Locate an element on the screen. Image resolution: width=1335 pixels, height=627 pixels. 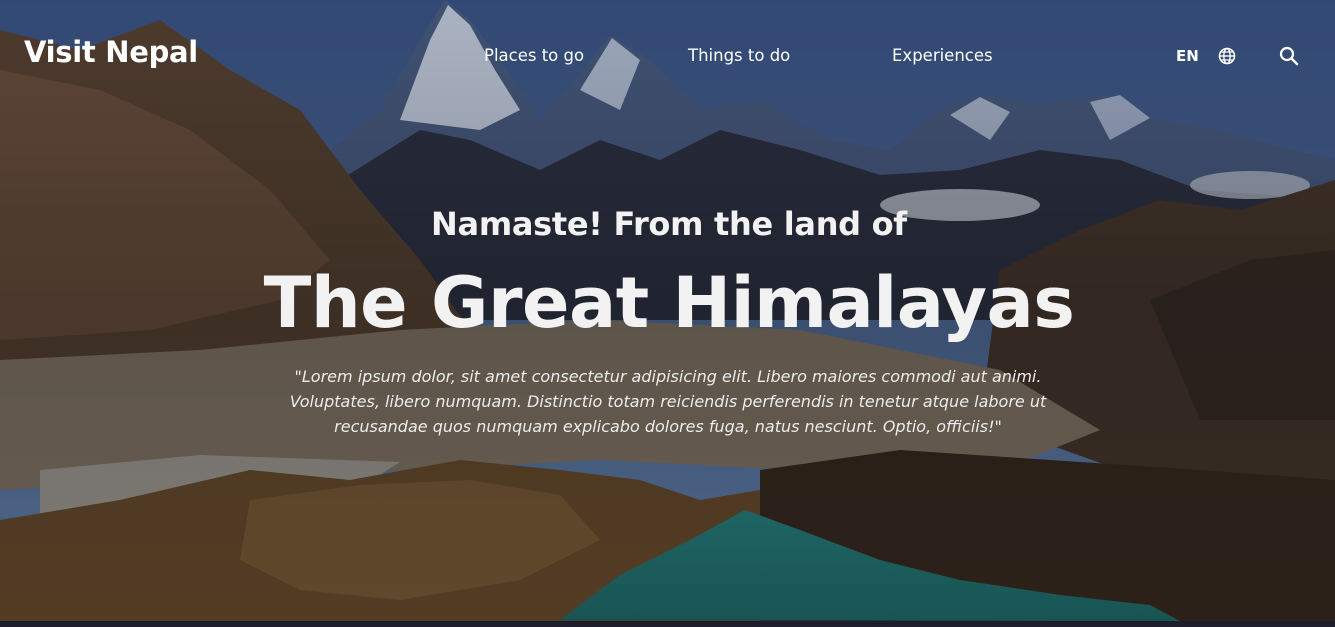
search-icon is located at coordinates (1289, 56).